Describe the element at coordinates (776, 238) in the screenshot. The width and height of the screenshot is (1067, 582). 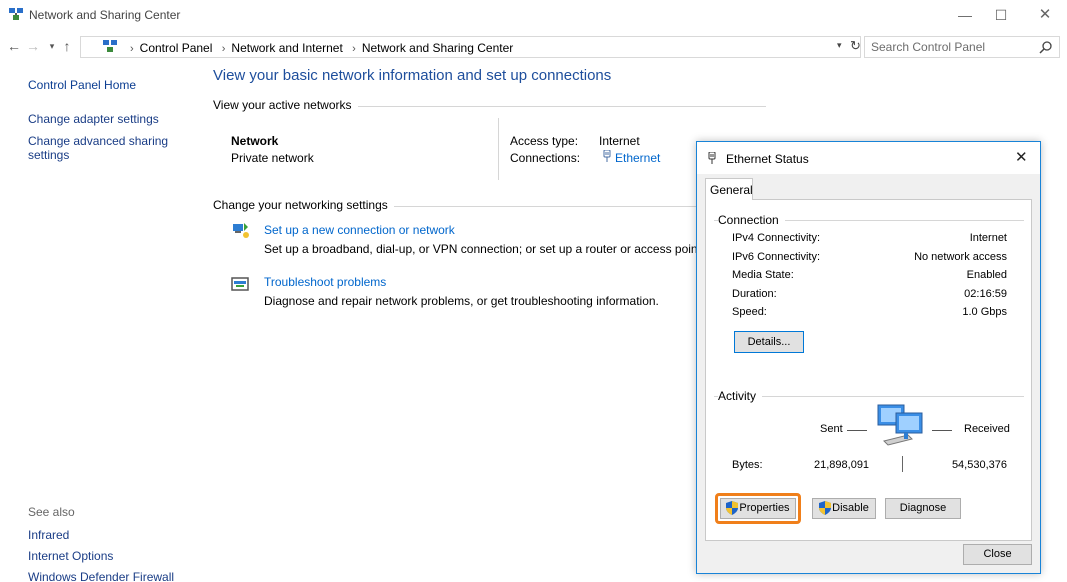
I see `ipv4-connectivity-label: IPv4 Connectivity:` at that location.